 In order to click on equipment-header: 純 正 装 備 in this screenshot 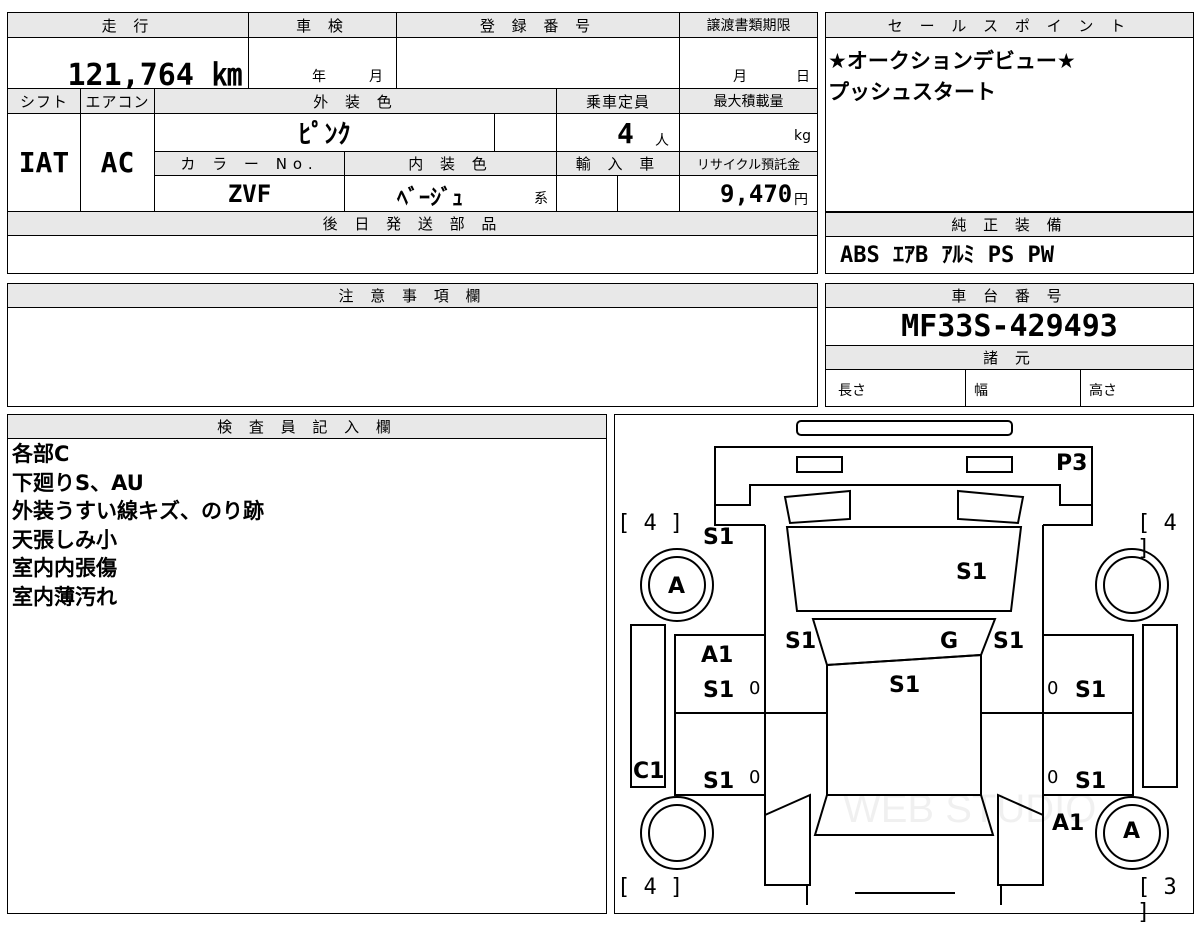, I will do `click(1009, 225)`.